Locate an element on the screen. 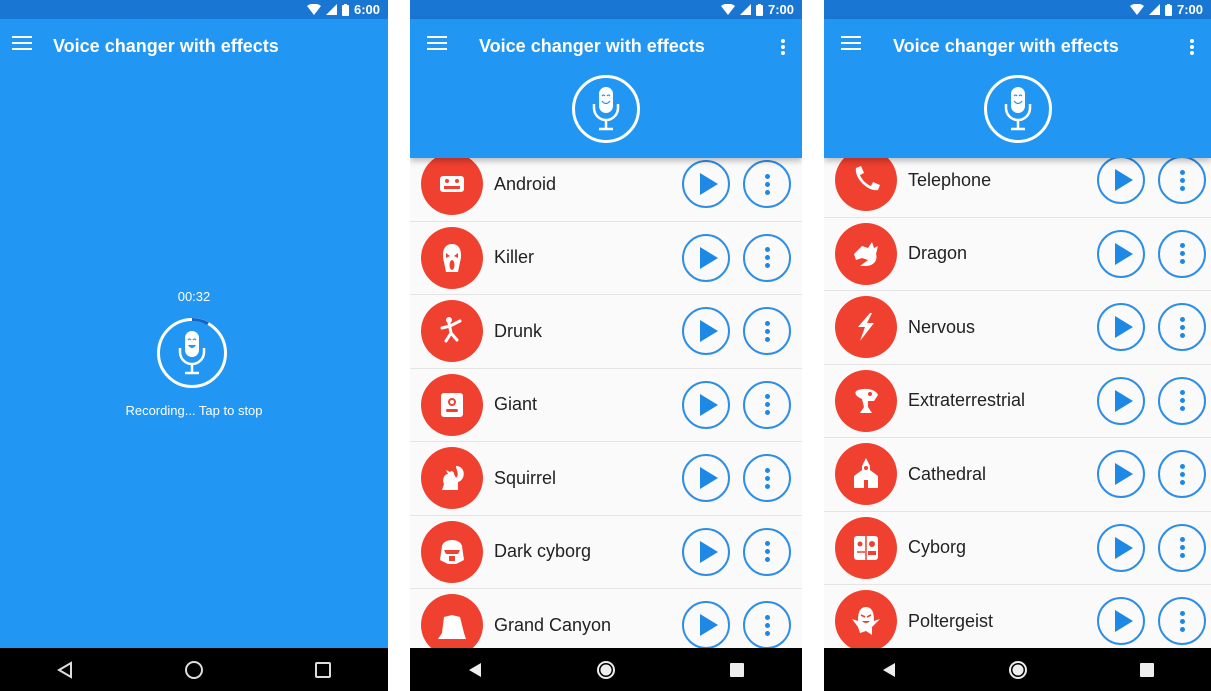  recording-timer: 00:32 is located at coordinates (194, 296).